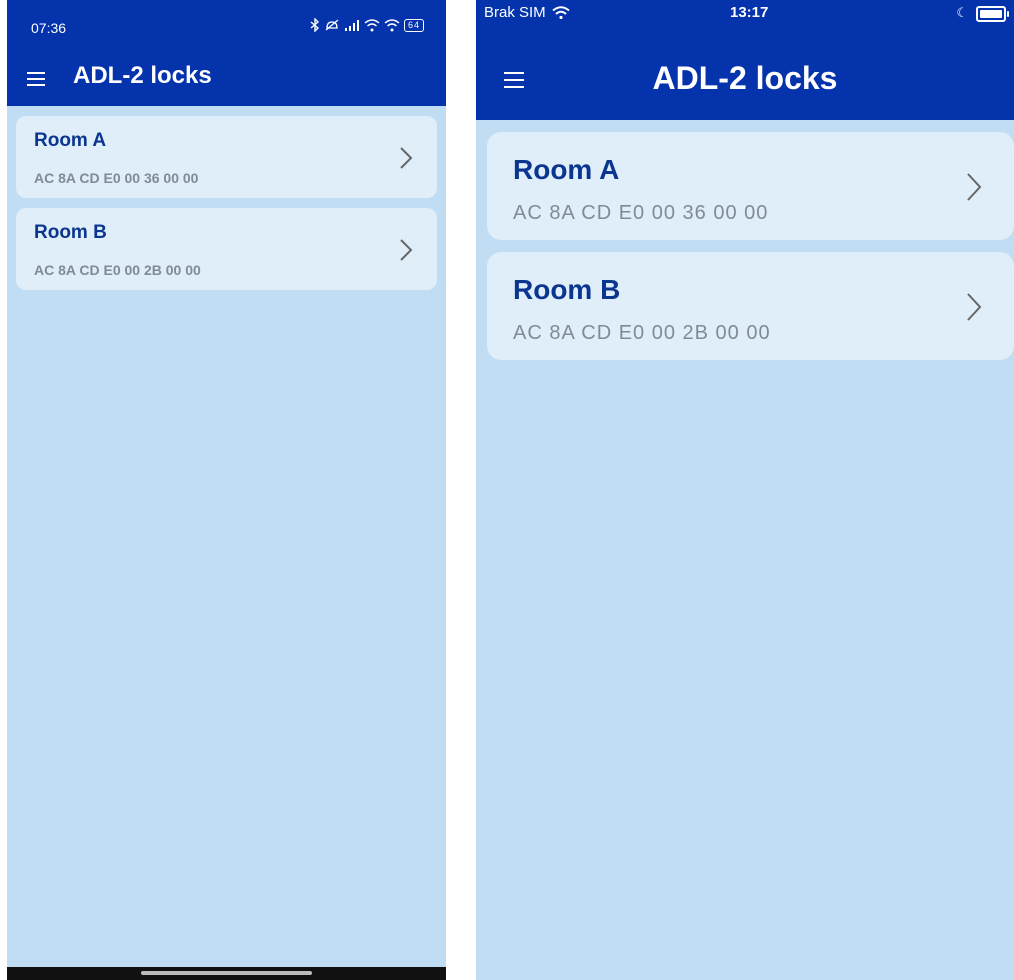 This screenshot has width=1014, height=980. I want to click on moon-icon: ☾, so click(962, 12).